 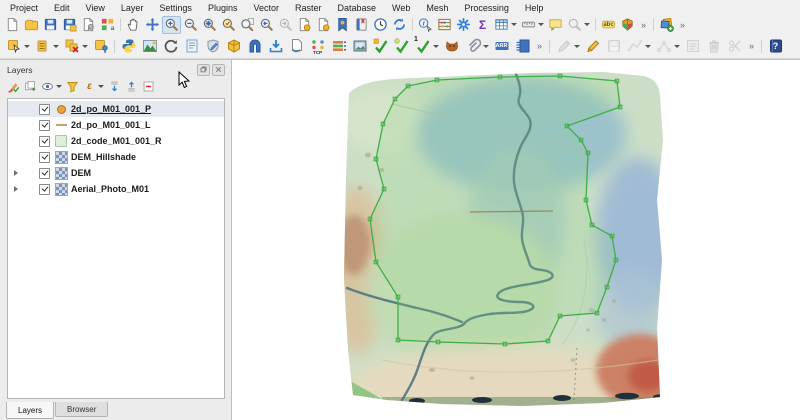 I want to click on plugin-arr-button: ARR, so click(x=501, y=46).